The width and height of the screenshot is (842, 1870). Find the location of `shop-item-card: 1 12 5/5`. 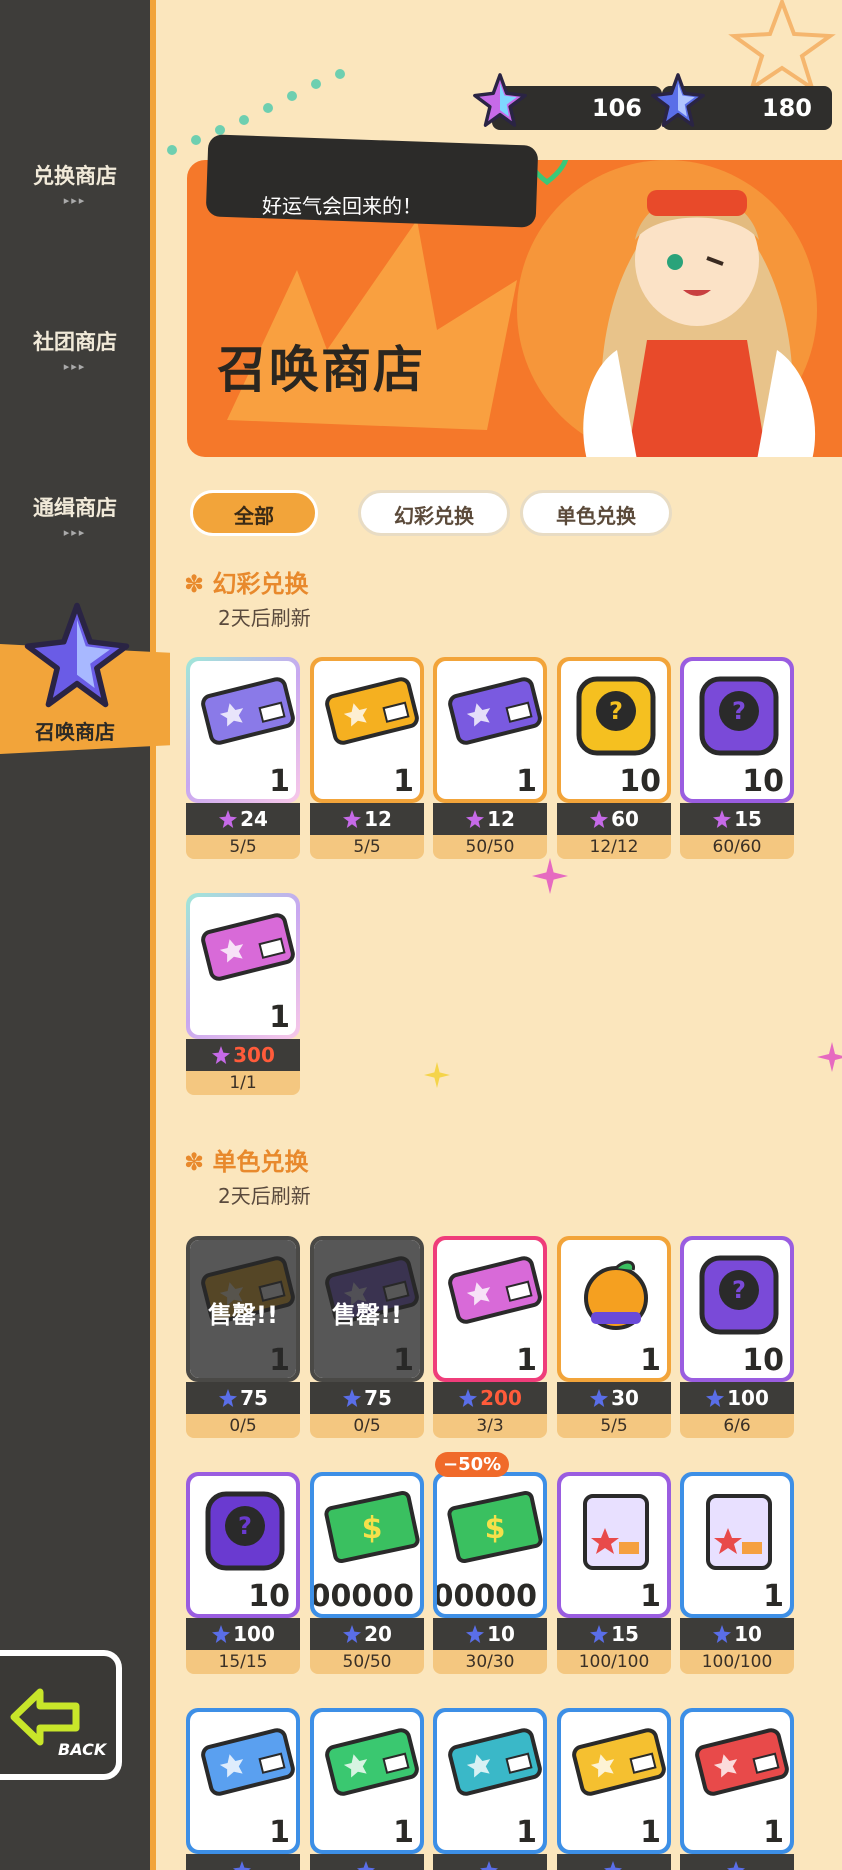

shop-item-card: 1 12 5/5 is located at coordinates (367, 758).